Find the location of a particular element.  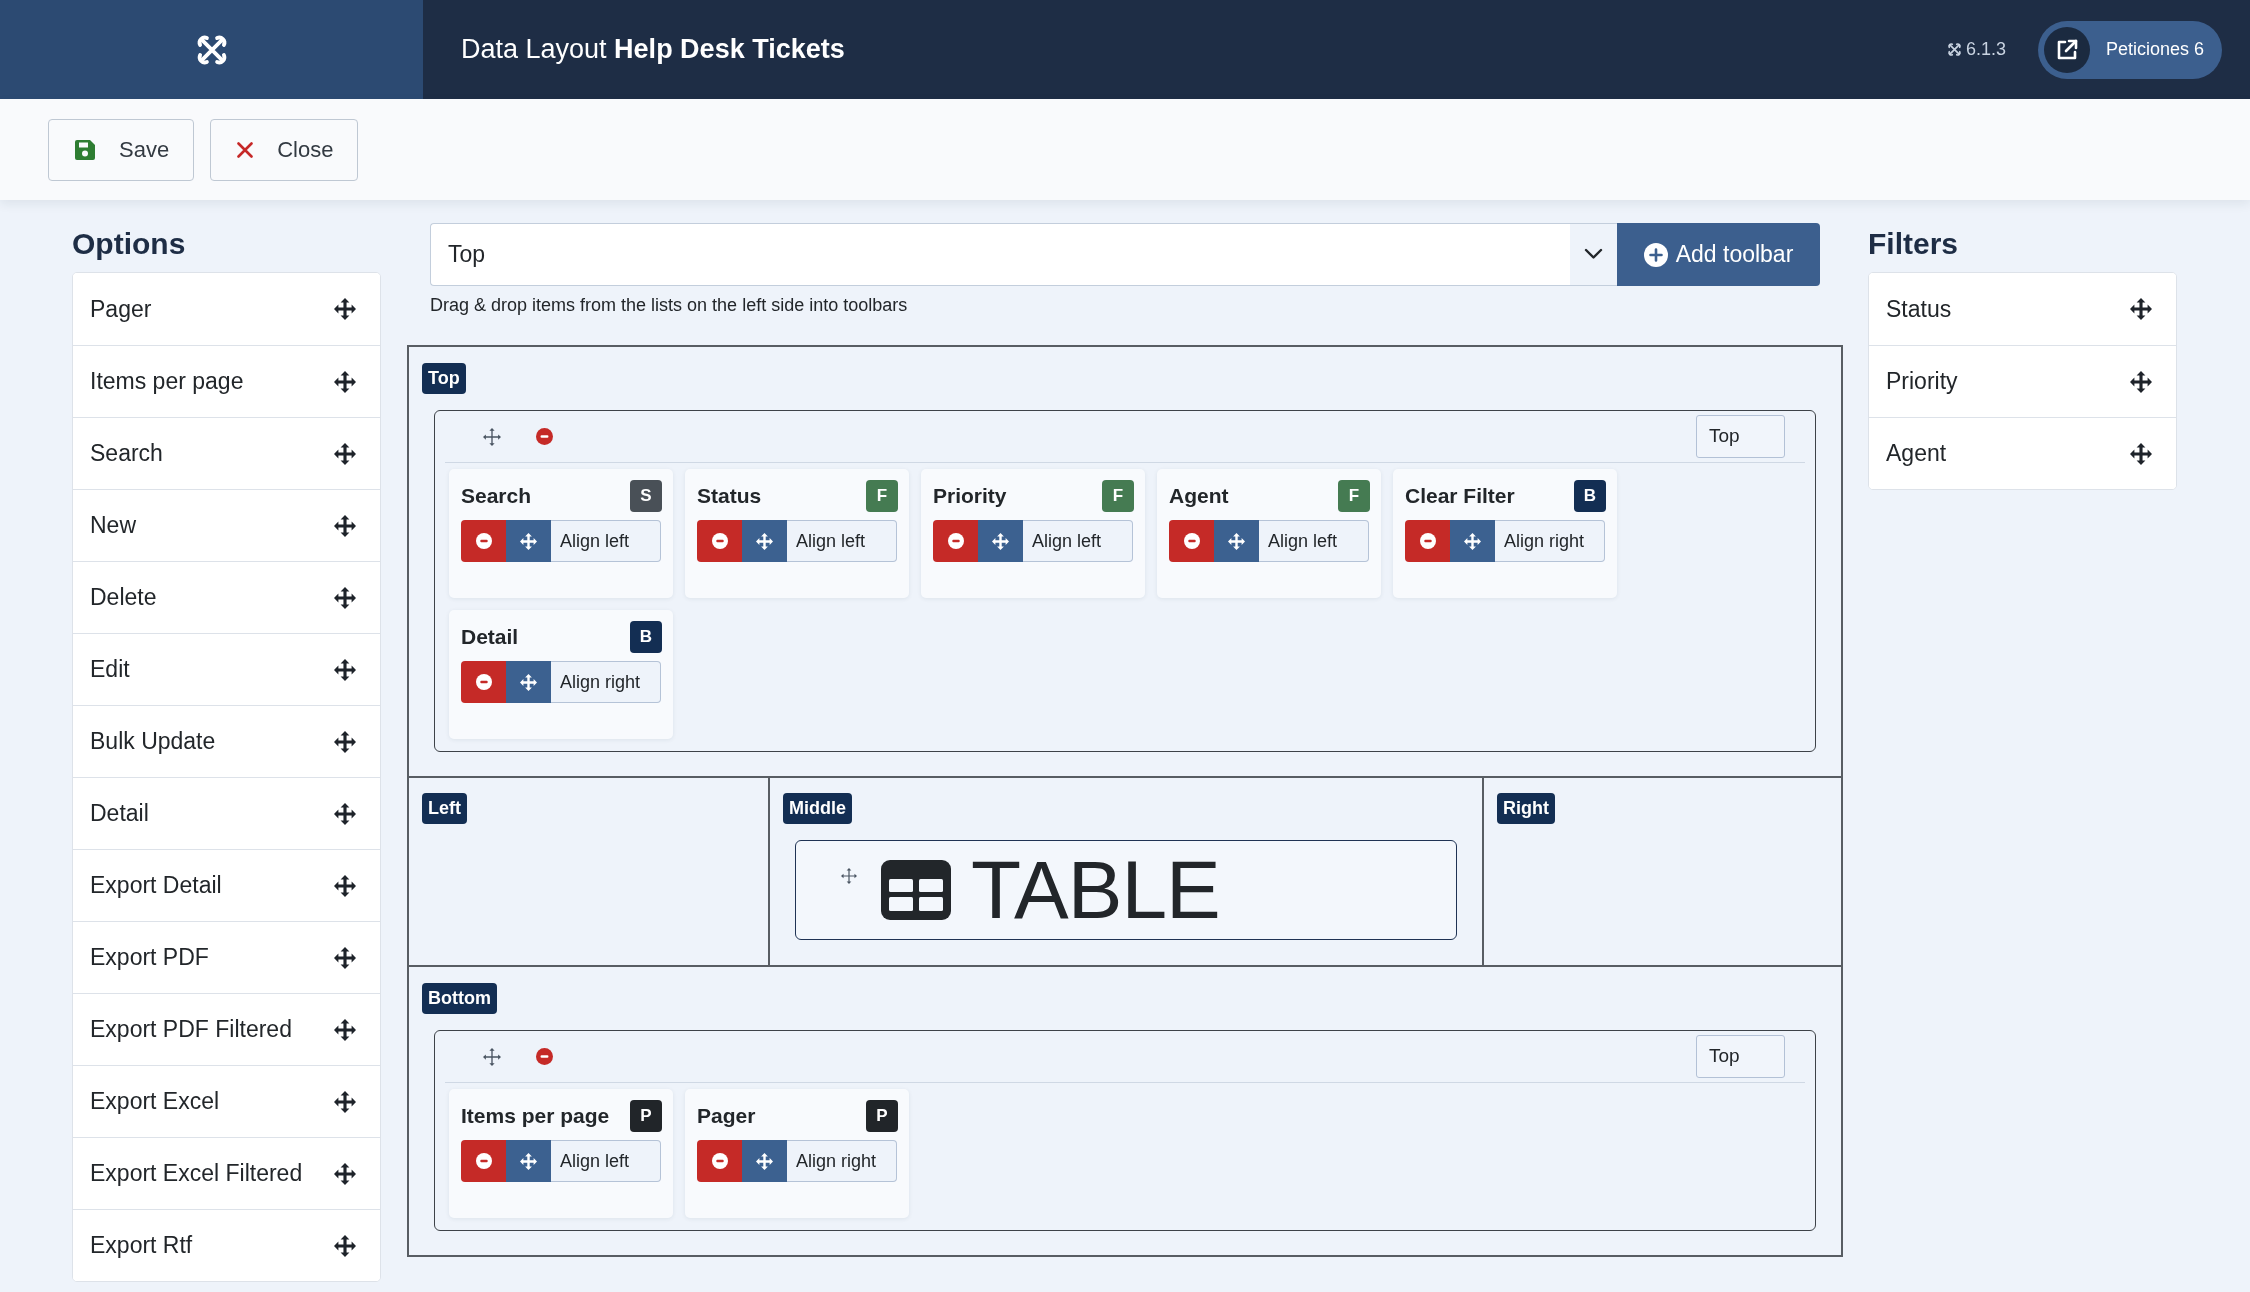

field-title: Detail is located at coordinates (490, 637).